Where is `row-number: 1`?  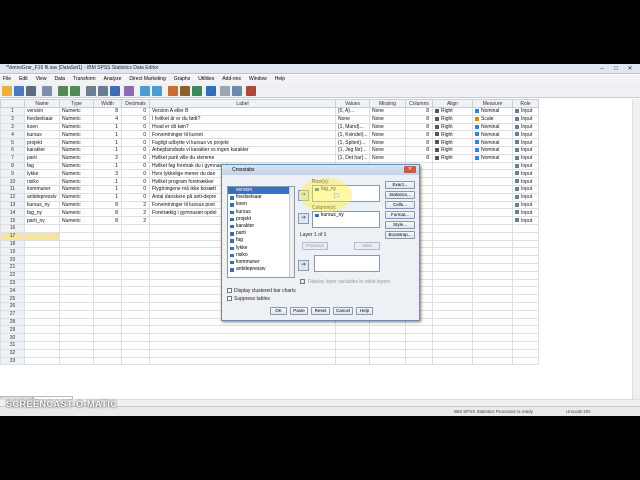 row-number: 1 is located at coordinates (12, 111).